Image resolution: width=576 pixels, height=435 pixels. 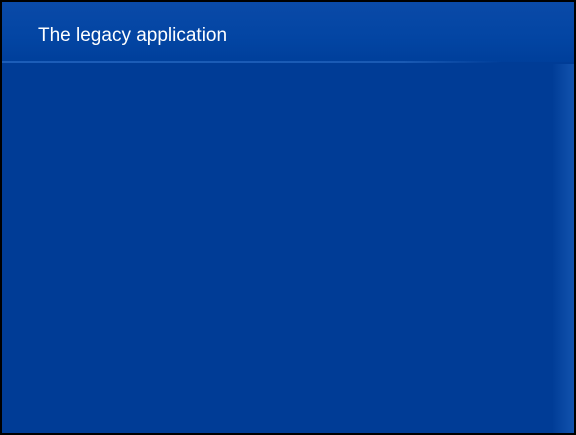 I want to click on slide-title: The legacy application, so click(x=133, y=35).